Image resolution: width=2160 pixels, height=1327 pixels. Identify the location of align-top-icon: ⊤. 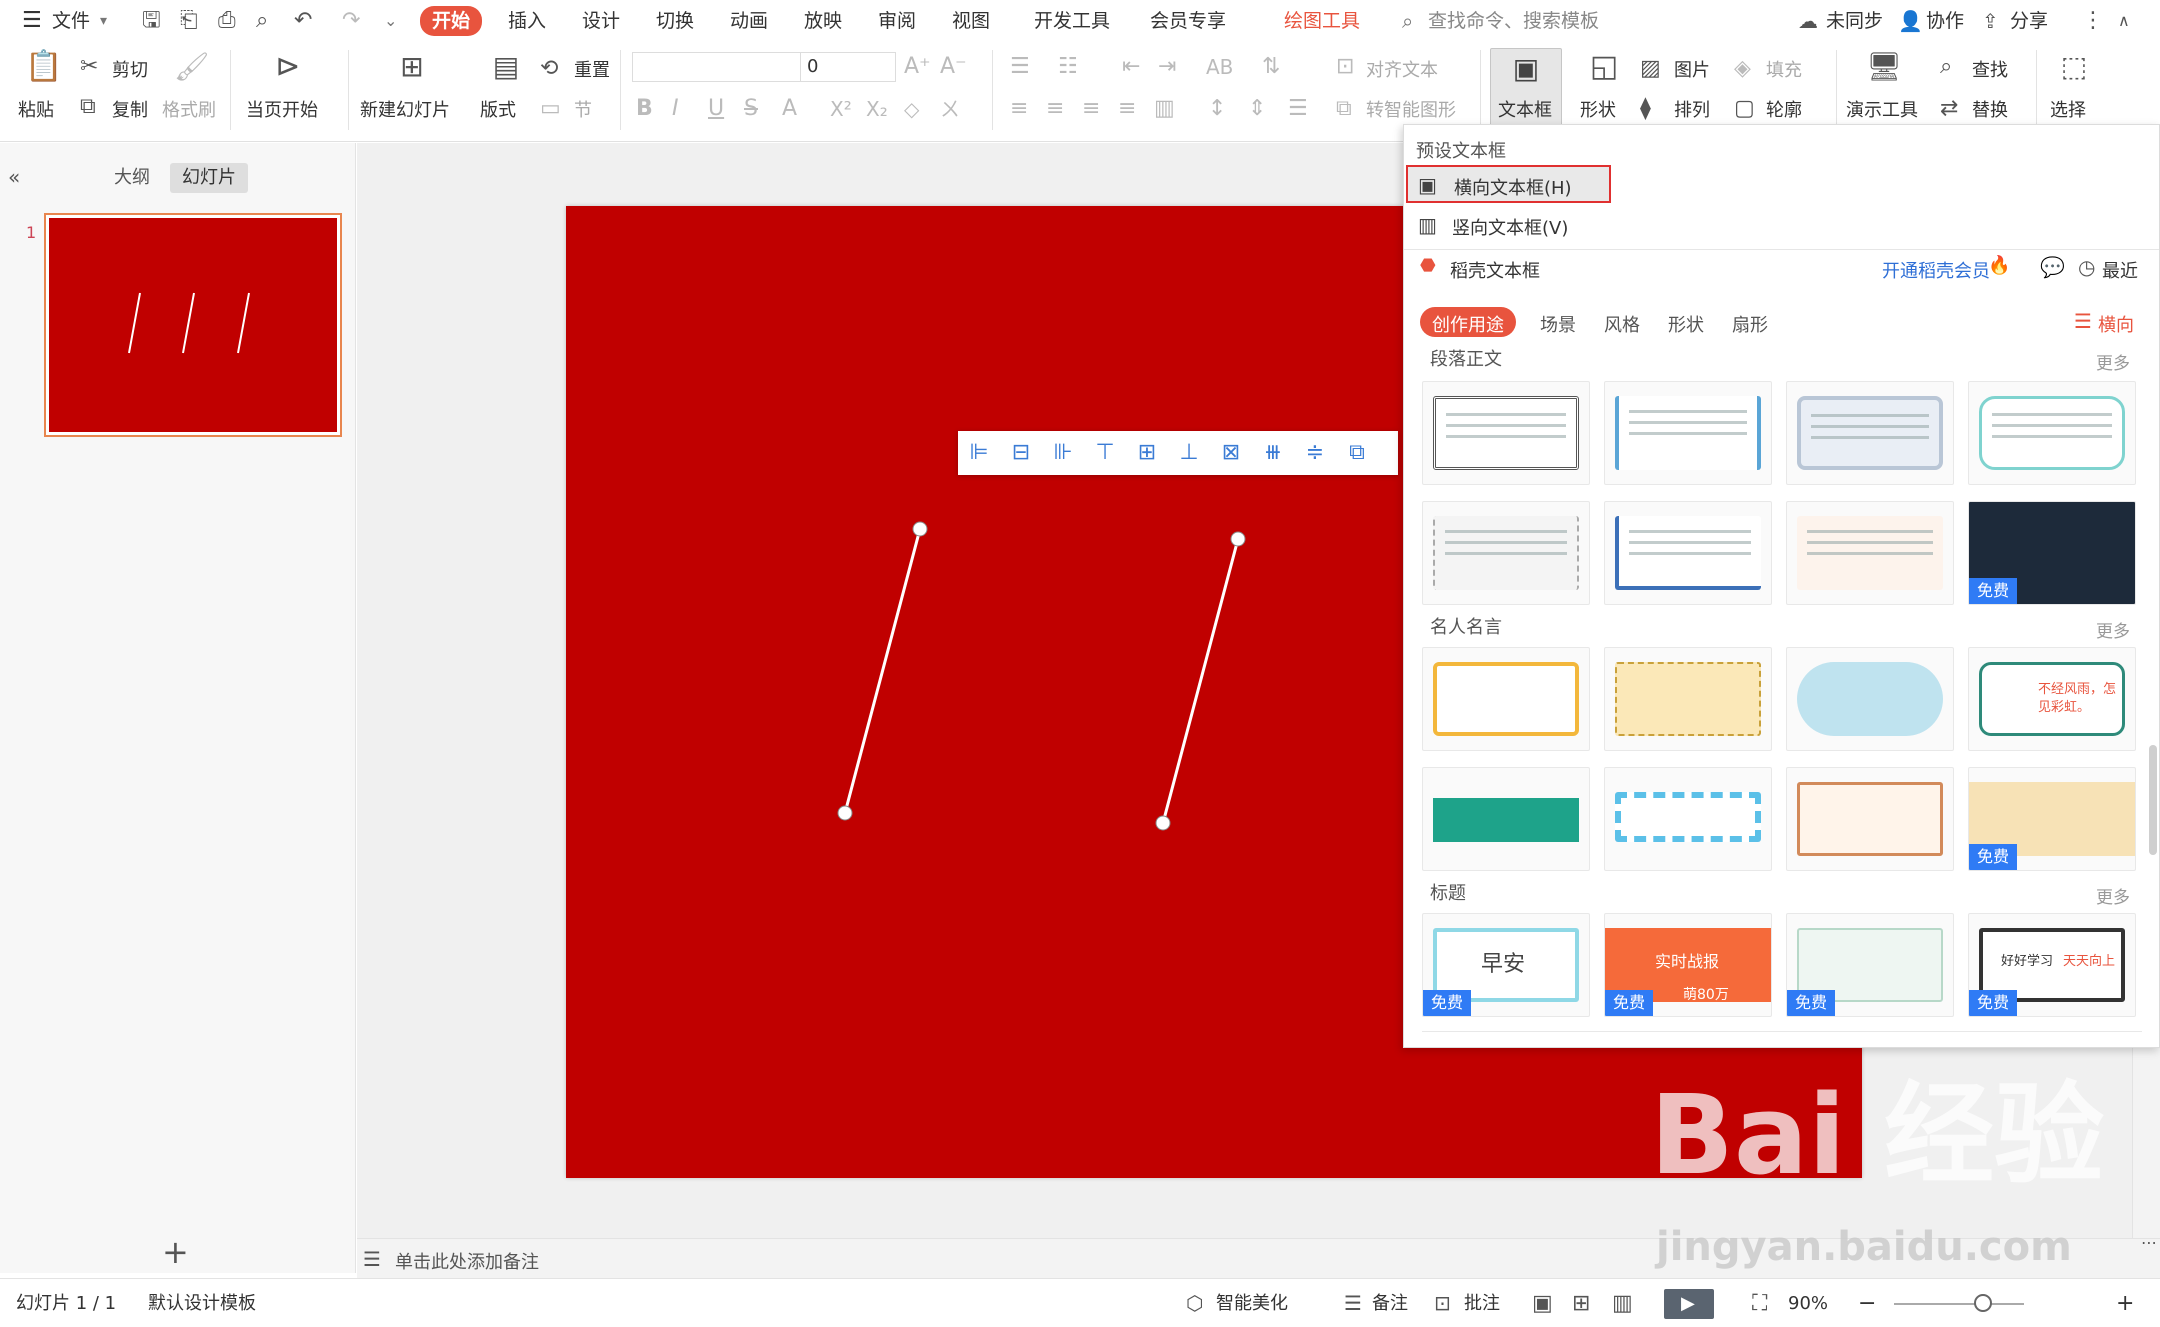
(1105, 452).